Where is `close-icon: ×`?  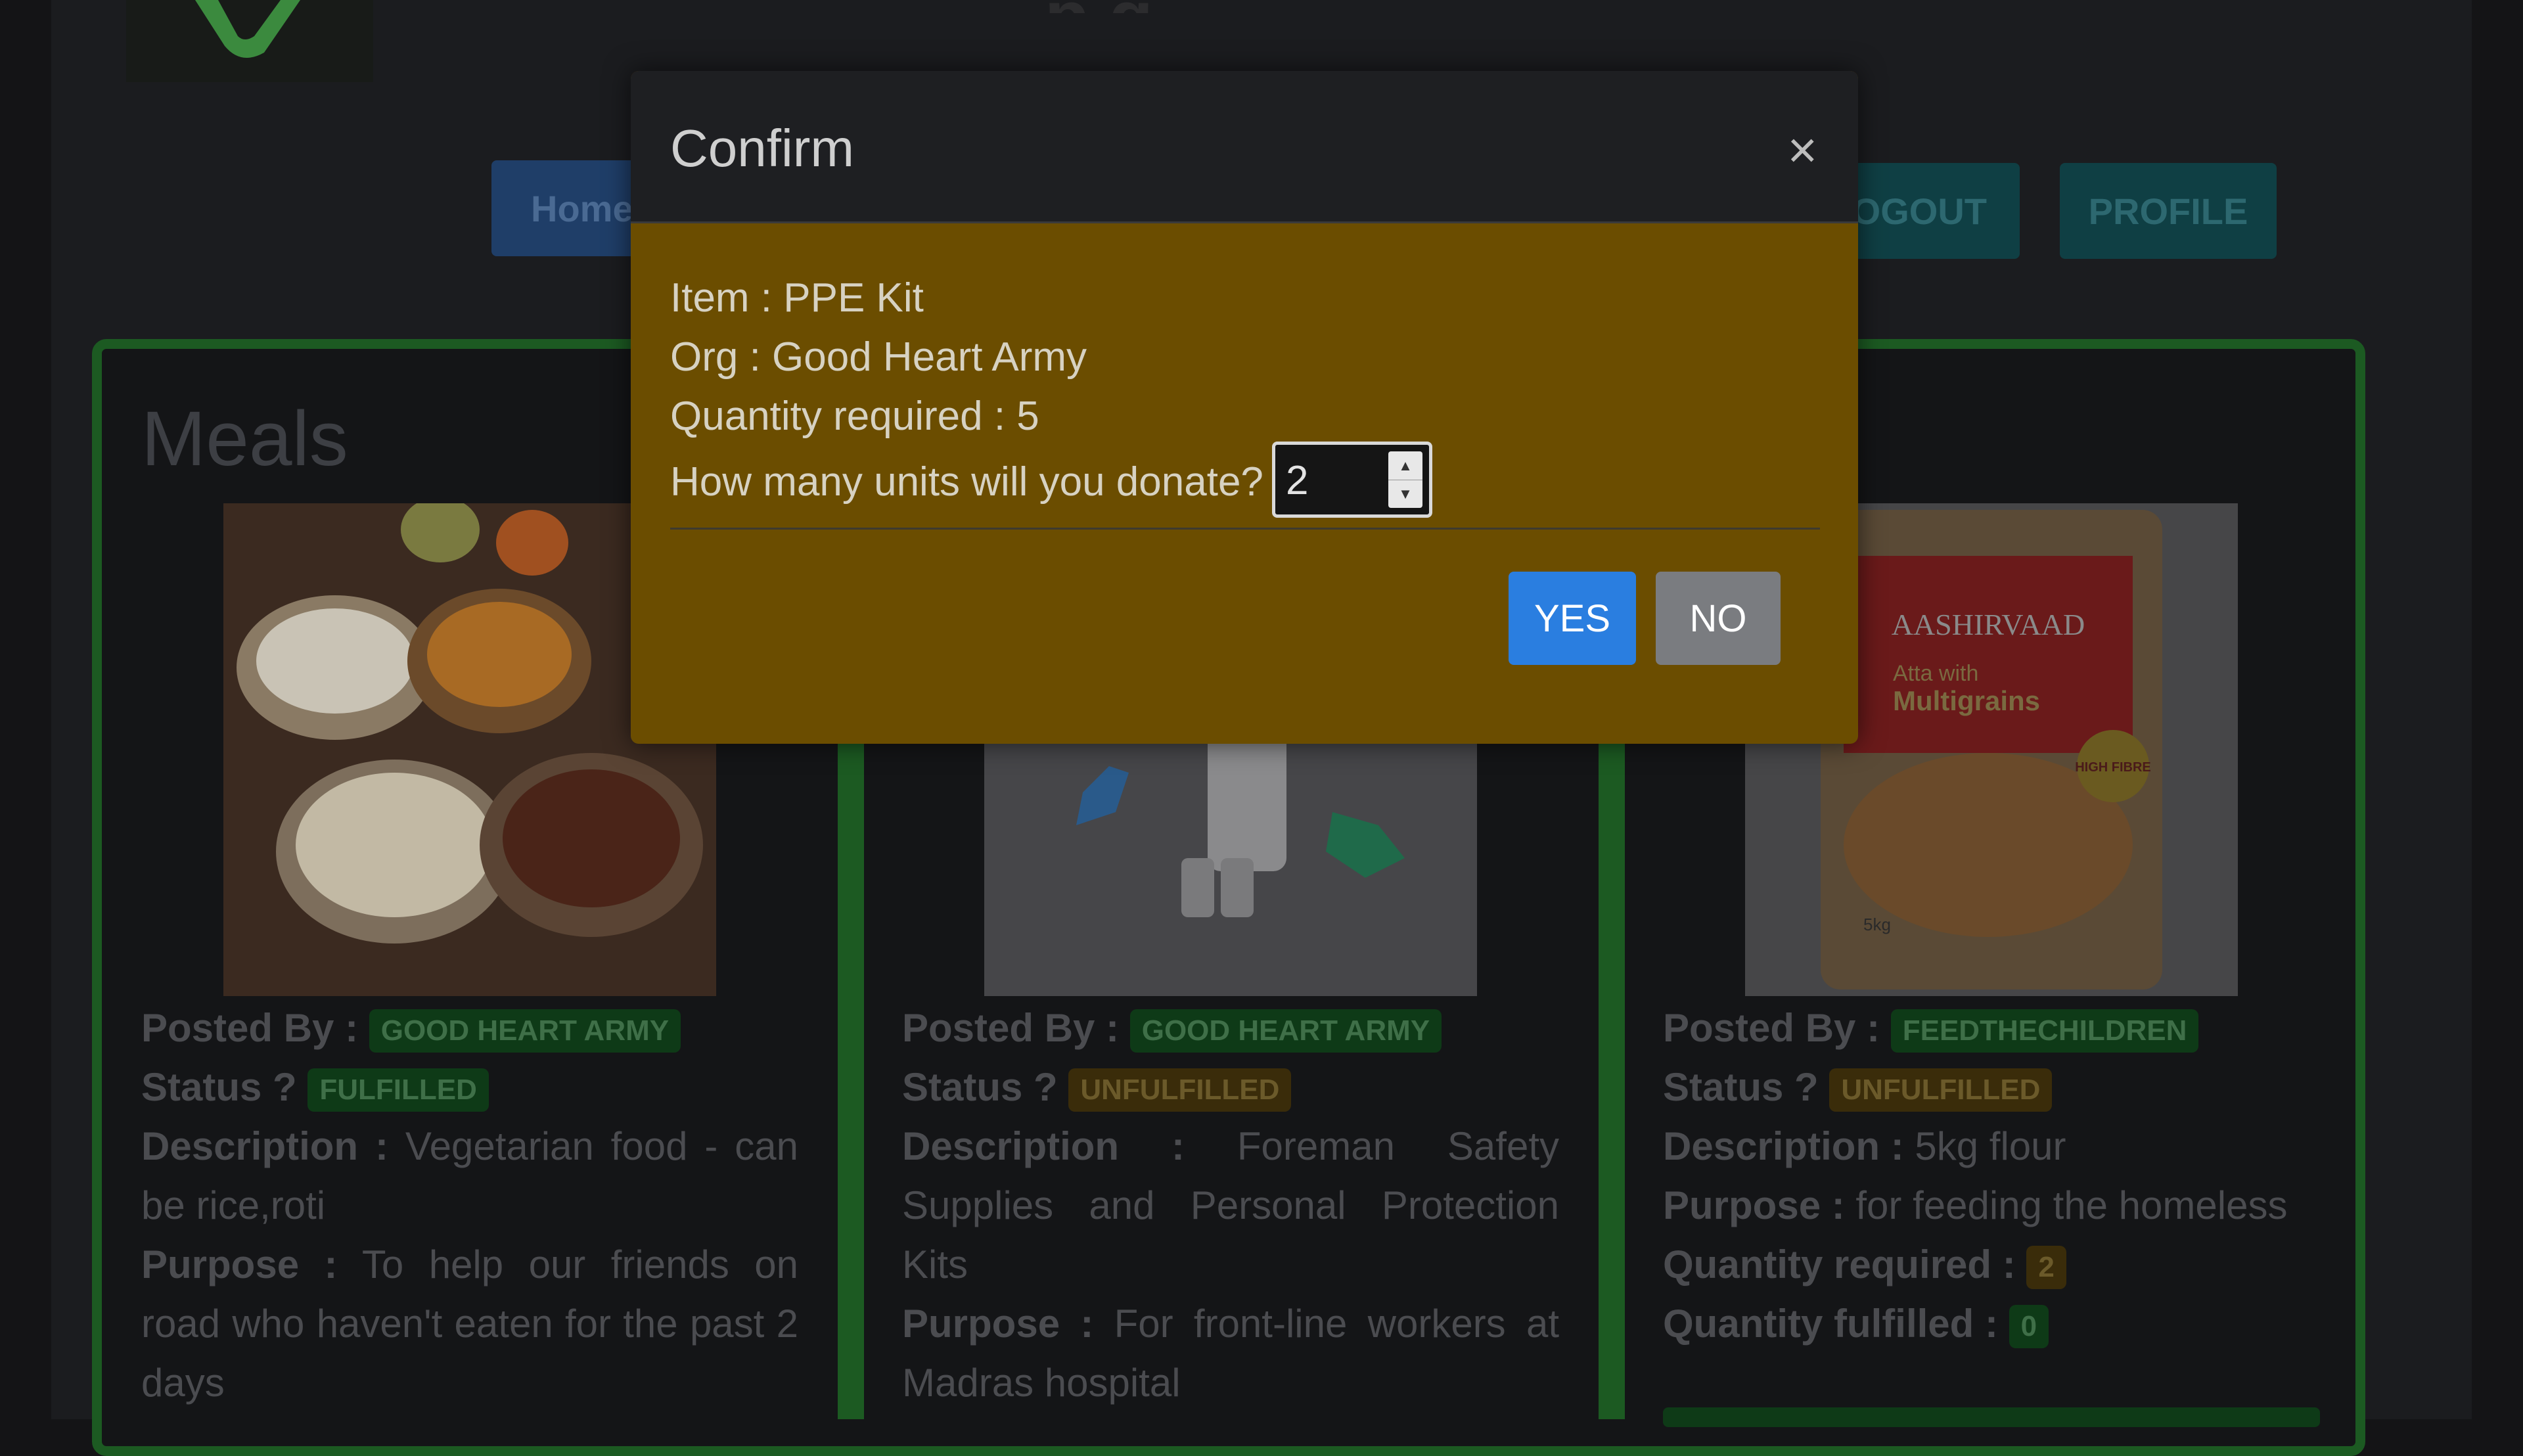 close-icon: × is located at coordinates (1802, 150).